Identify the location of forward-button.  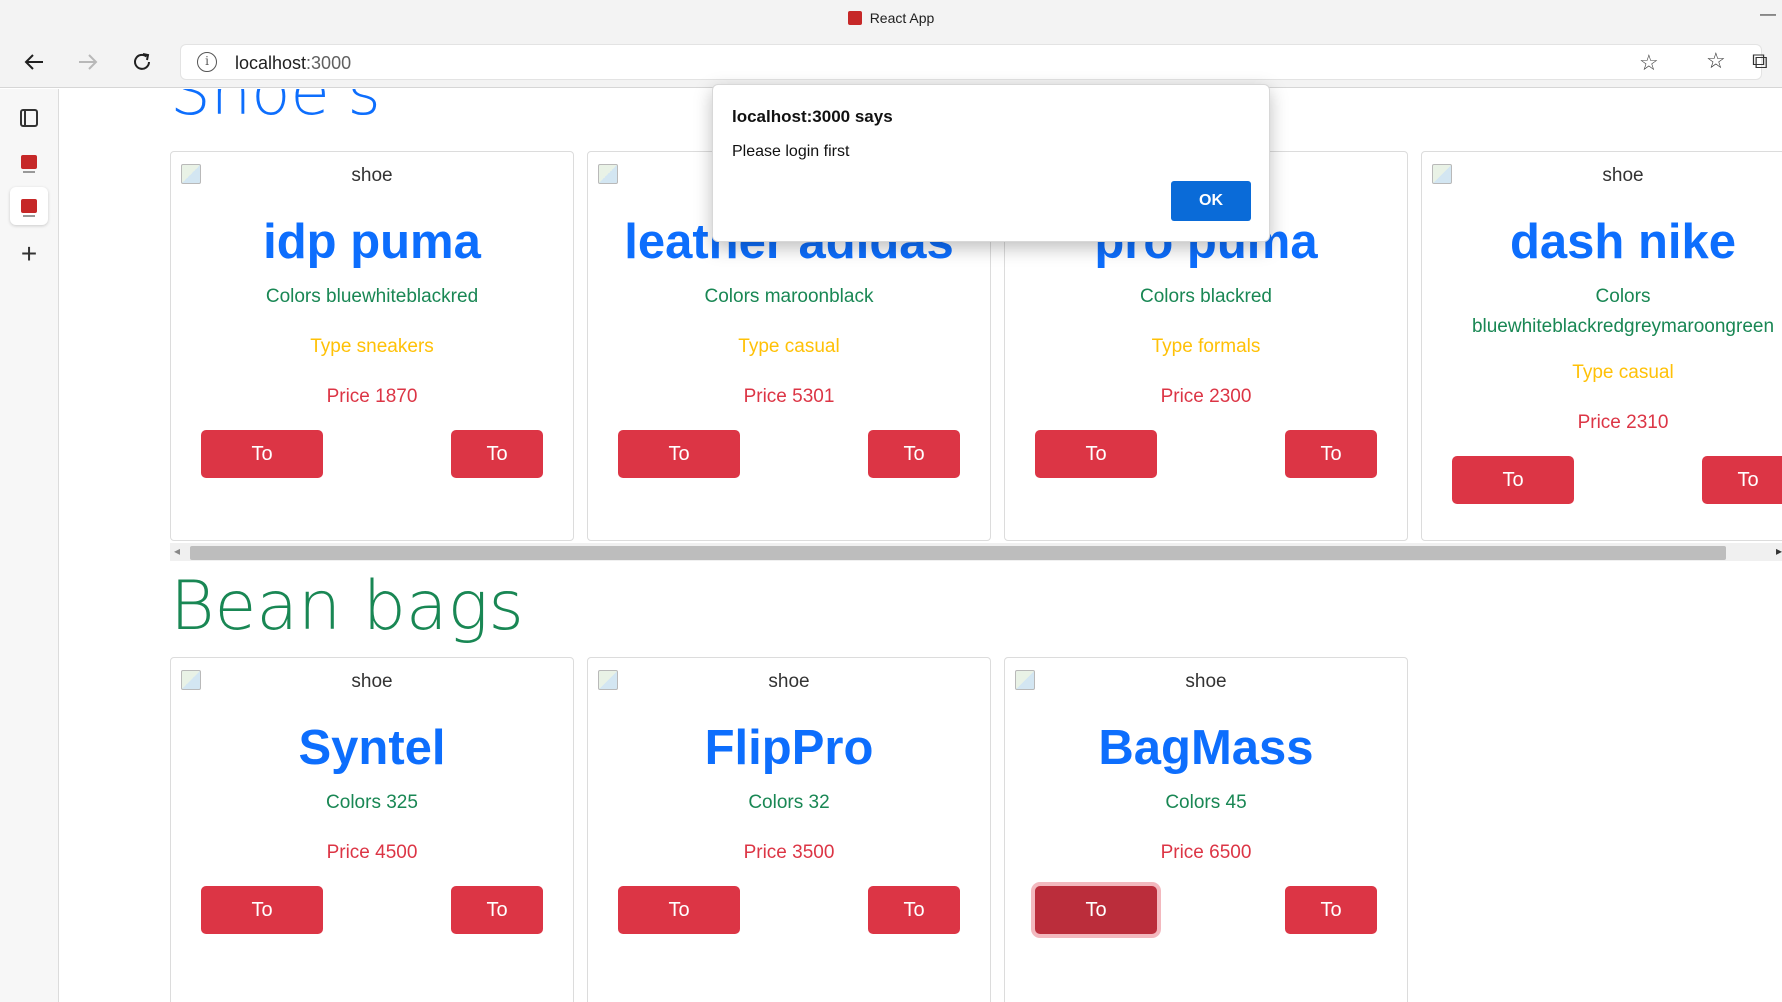
(88, 62).